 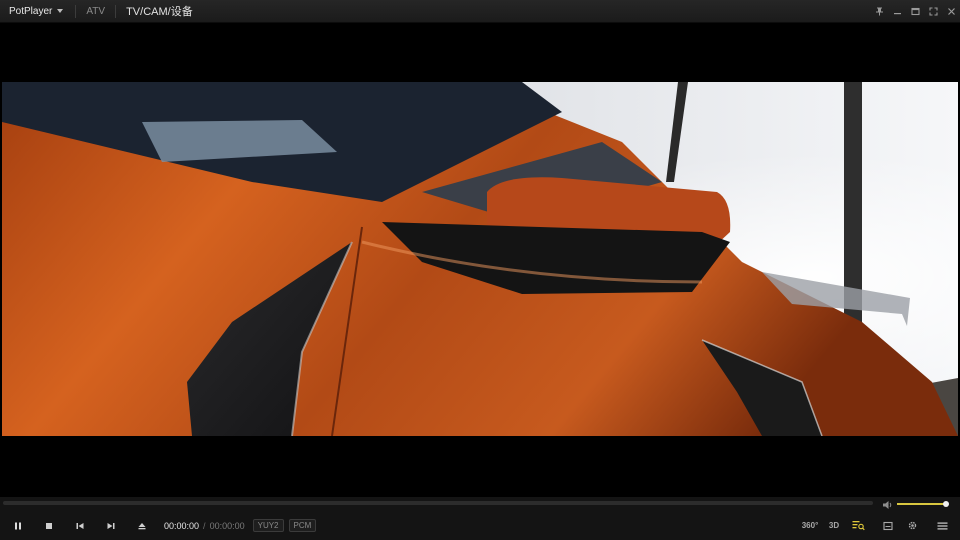 I want to click on previous-icon, so click(x=79, y=525).